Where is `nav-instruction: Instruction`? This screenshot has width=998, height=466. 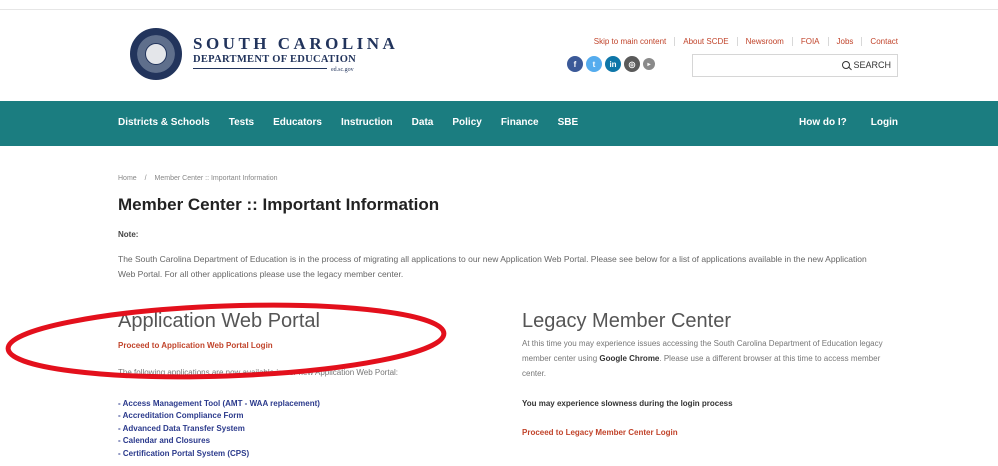 nav-instruction: Instruction is located at coordinates (367, 122).